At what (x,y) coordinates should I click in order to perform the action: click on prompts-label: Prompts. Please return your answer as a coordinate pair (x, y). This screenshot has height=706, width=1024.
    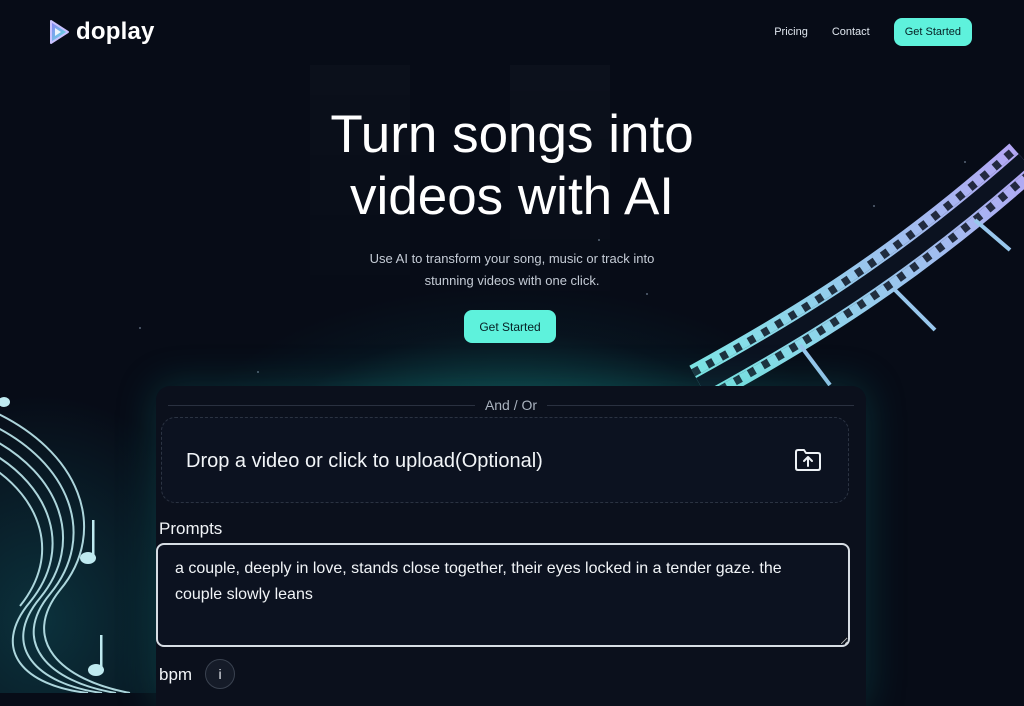
    Looking at the image, I should click on (191, 528).